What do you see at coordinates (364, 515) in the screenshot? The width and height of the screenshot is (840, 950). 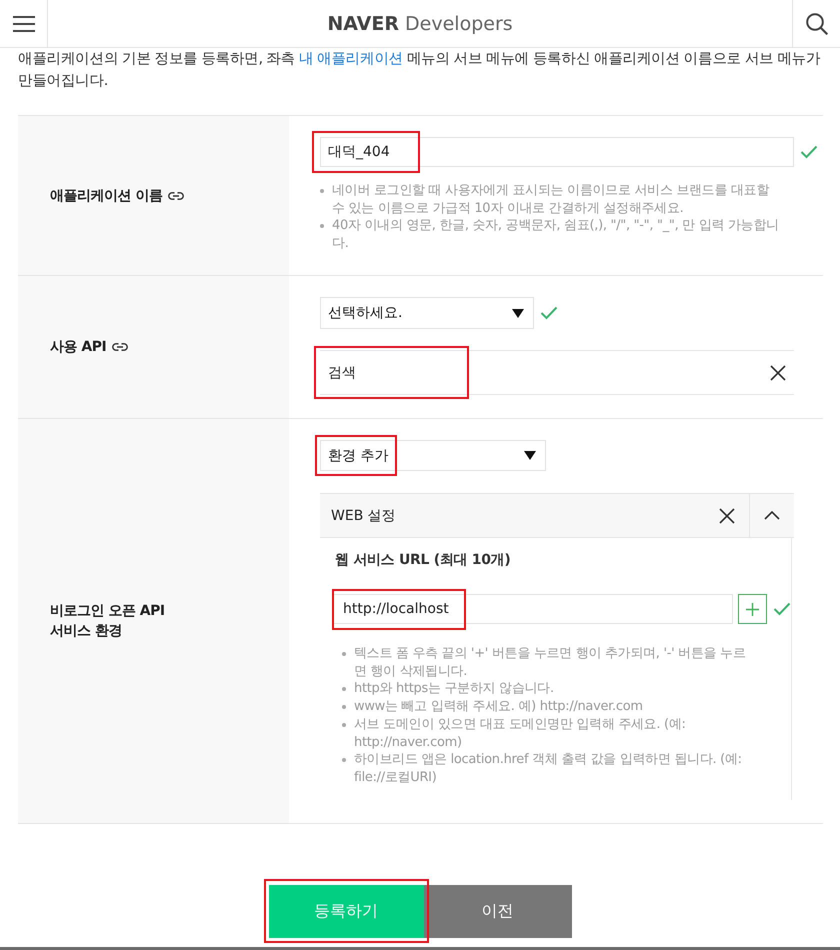 I see `panel-title: WEB 설정` at bounding box center [364, 515].